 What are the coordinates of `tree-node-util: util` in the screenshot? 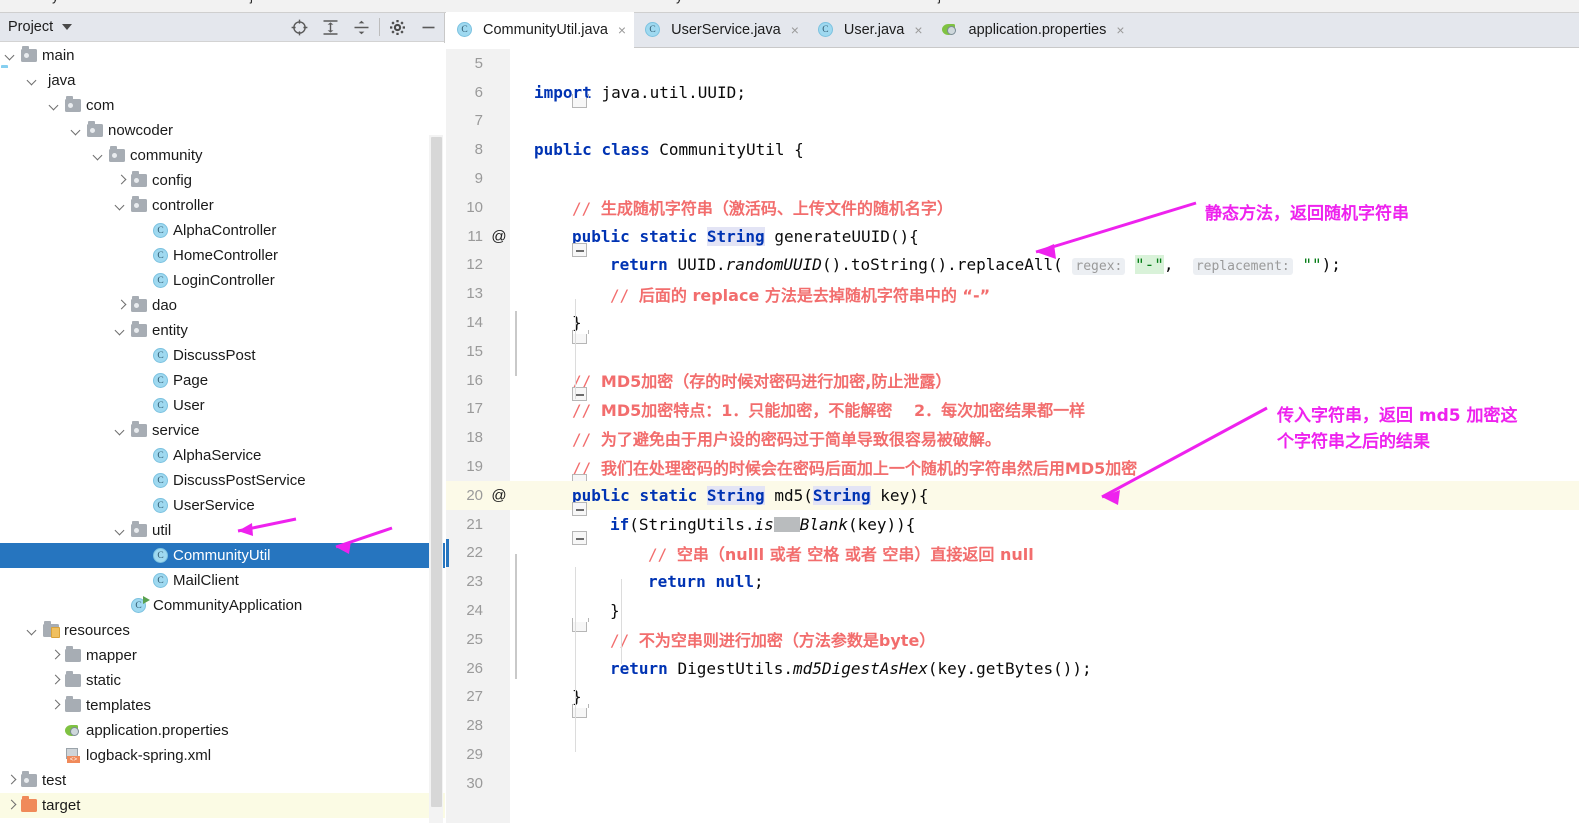 It's located at (222, 530).